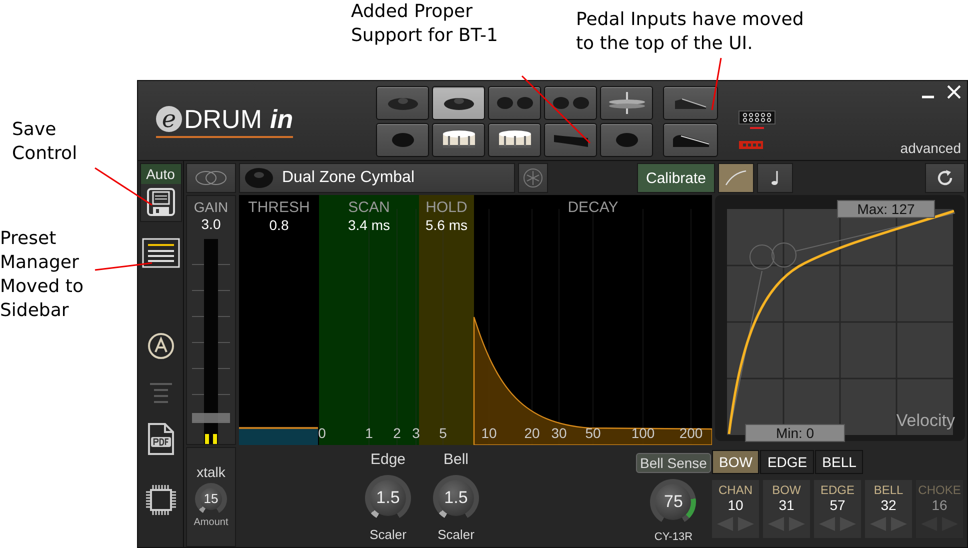 This screenshot has height=548, width=968. I want to click on chip-icon, so click(160, 500).